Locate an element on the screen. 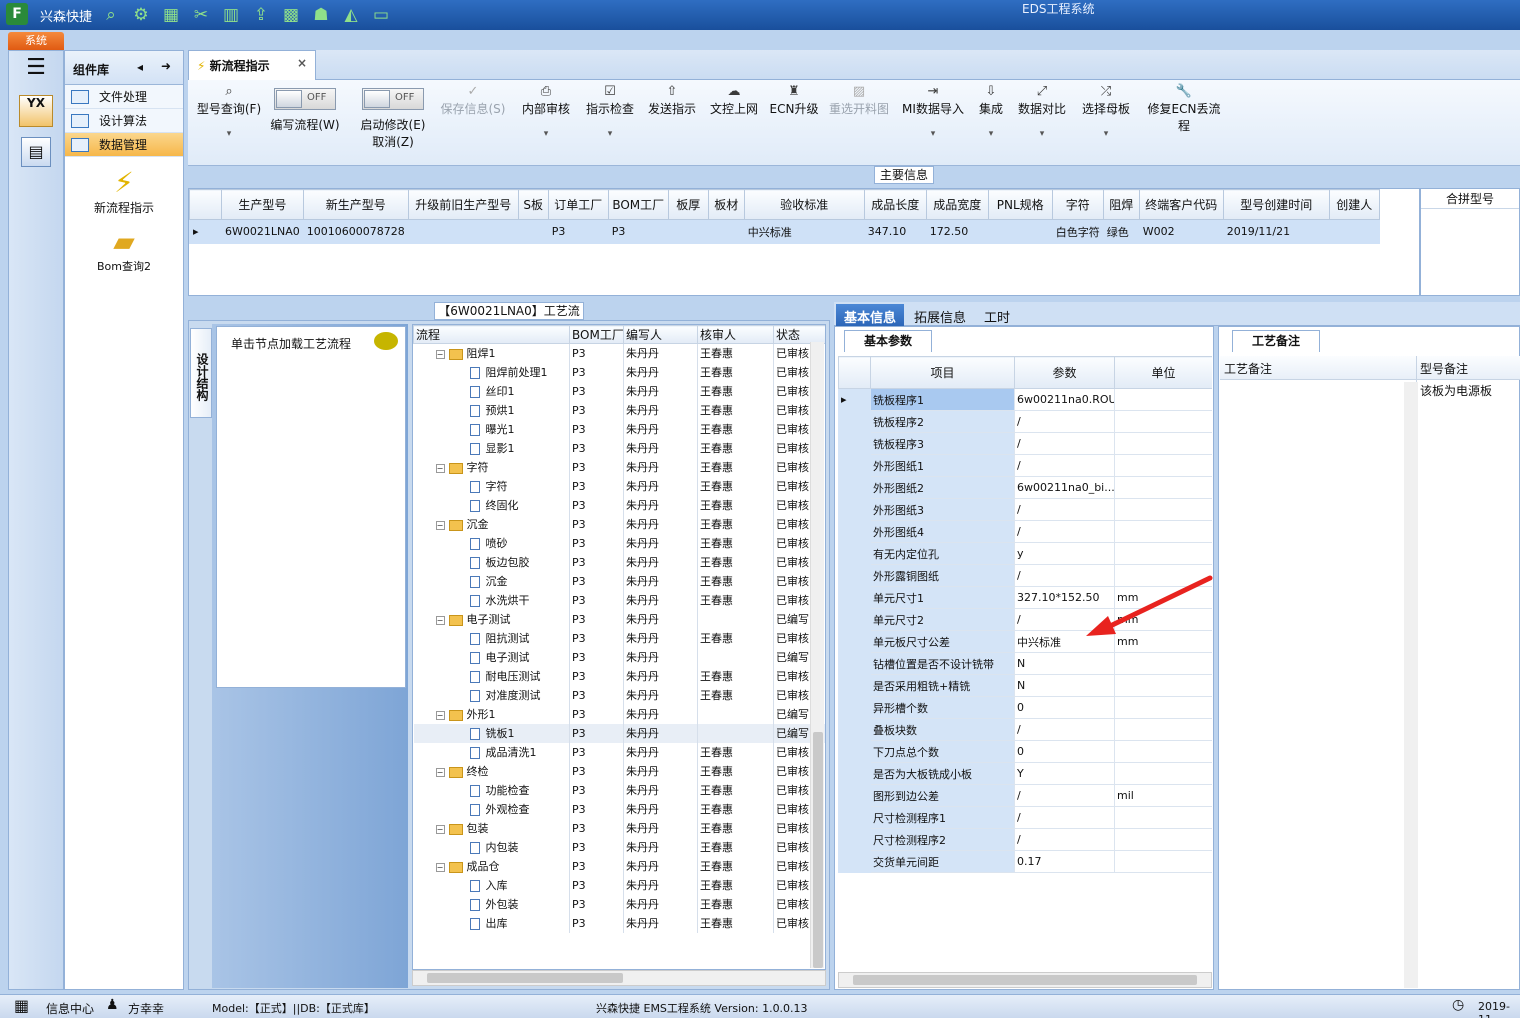 The image size is (1520, 1018). tree-row: 耐电压测试 P3 朱丹丹 王春惠 已审核 is located at coordinates (619, 676).